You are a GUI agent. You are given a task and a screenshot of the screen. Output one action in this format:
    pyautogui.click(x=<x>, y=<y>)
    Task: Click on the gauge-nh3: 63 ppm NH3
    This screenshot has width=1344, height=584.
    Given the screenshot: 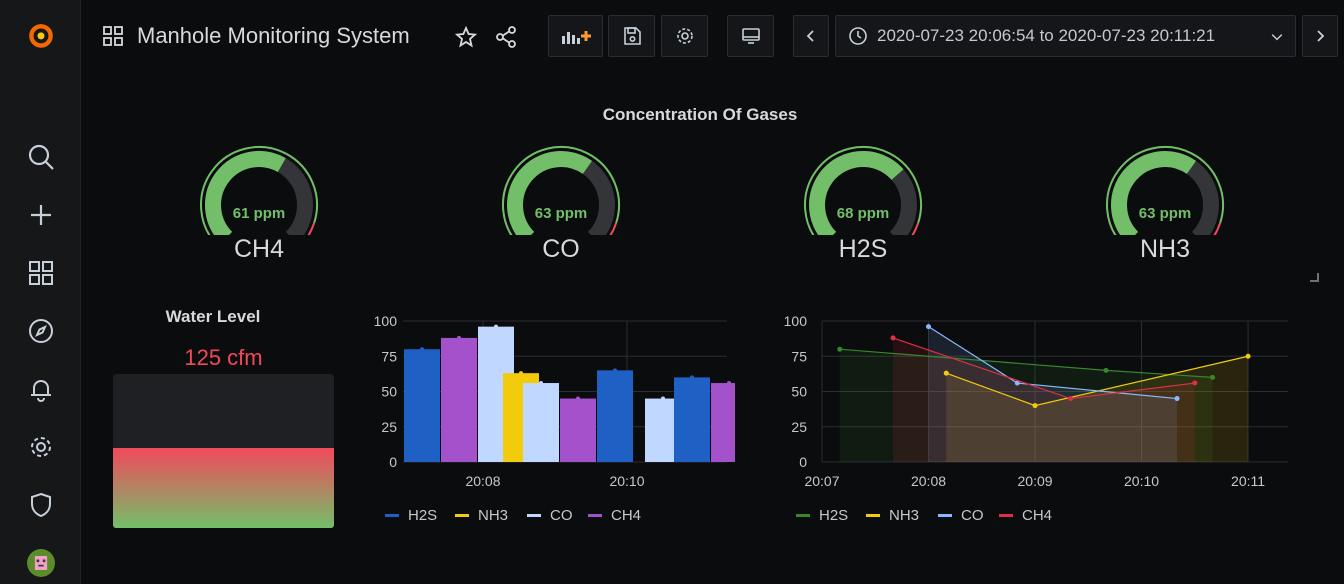 What is the action you would take?
    pyautogui.click(x=1175, y=210)
    